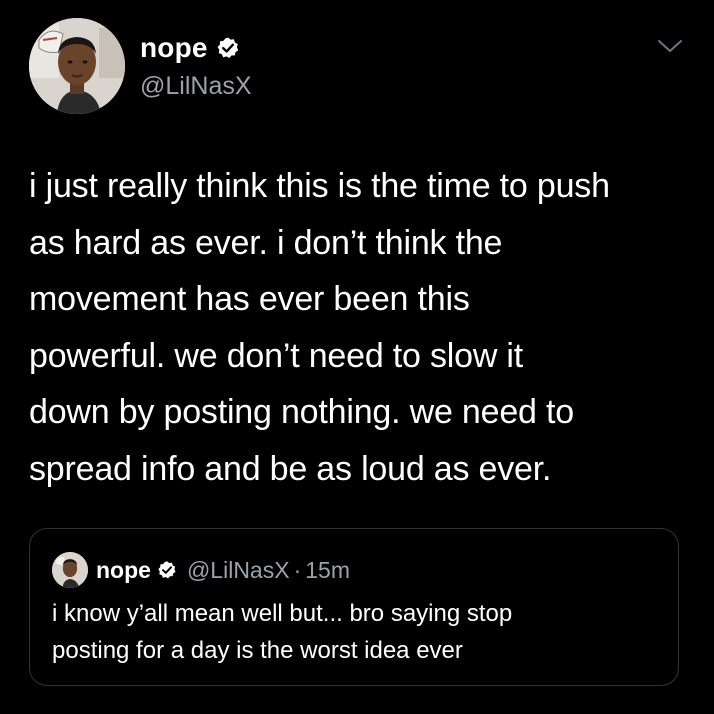 Image resolution: width=714 pixels, height=714 pixels. What do you see at coordinates (276, 355) in the screenshot?
I see `tweet-text-line: powerful. we don’t need to slow it` at bounding box center [276, 355].